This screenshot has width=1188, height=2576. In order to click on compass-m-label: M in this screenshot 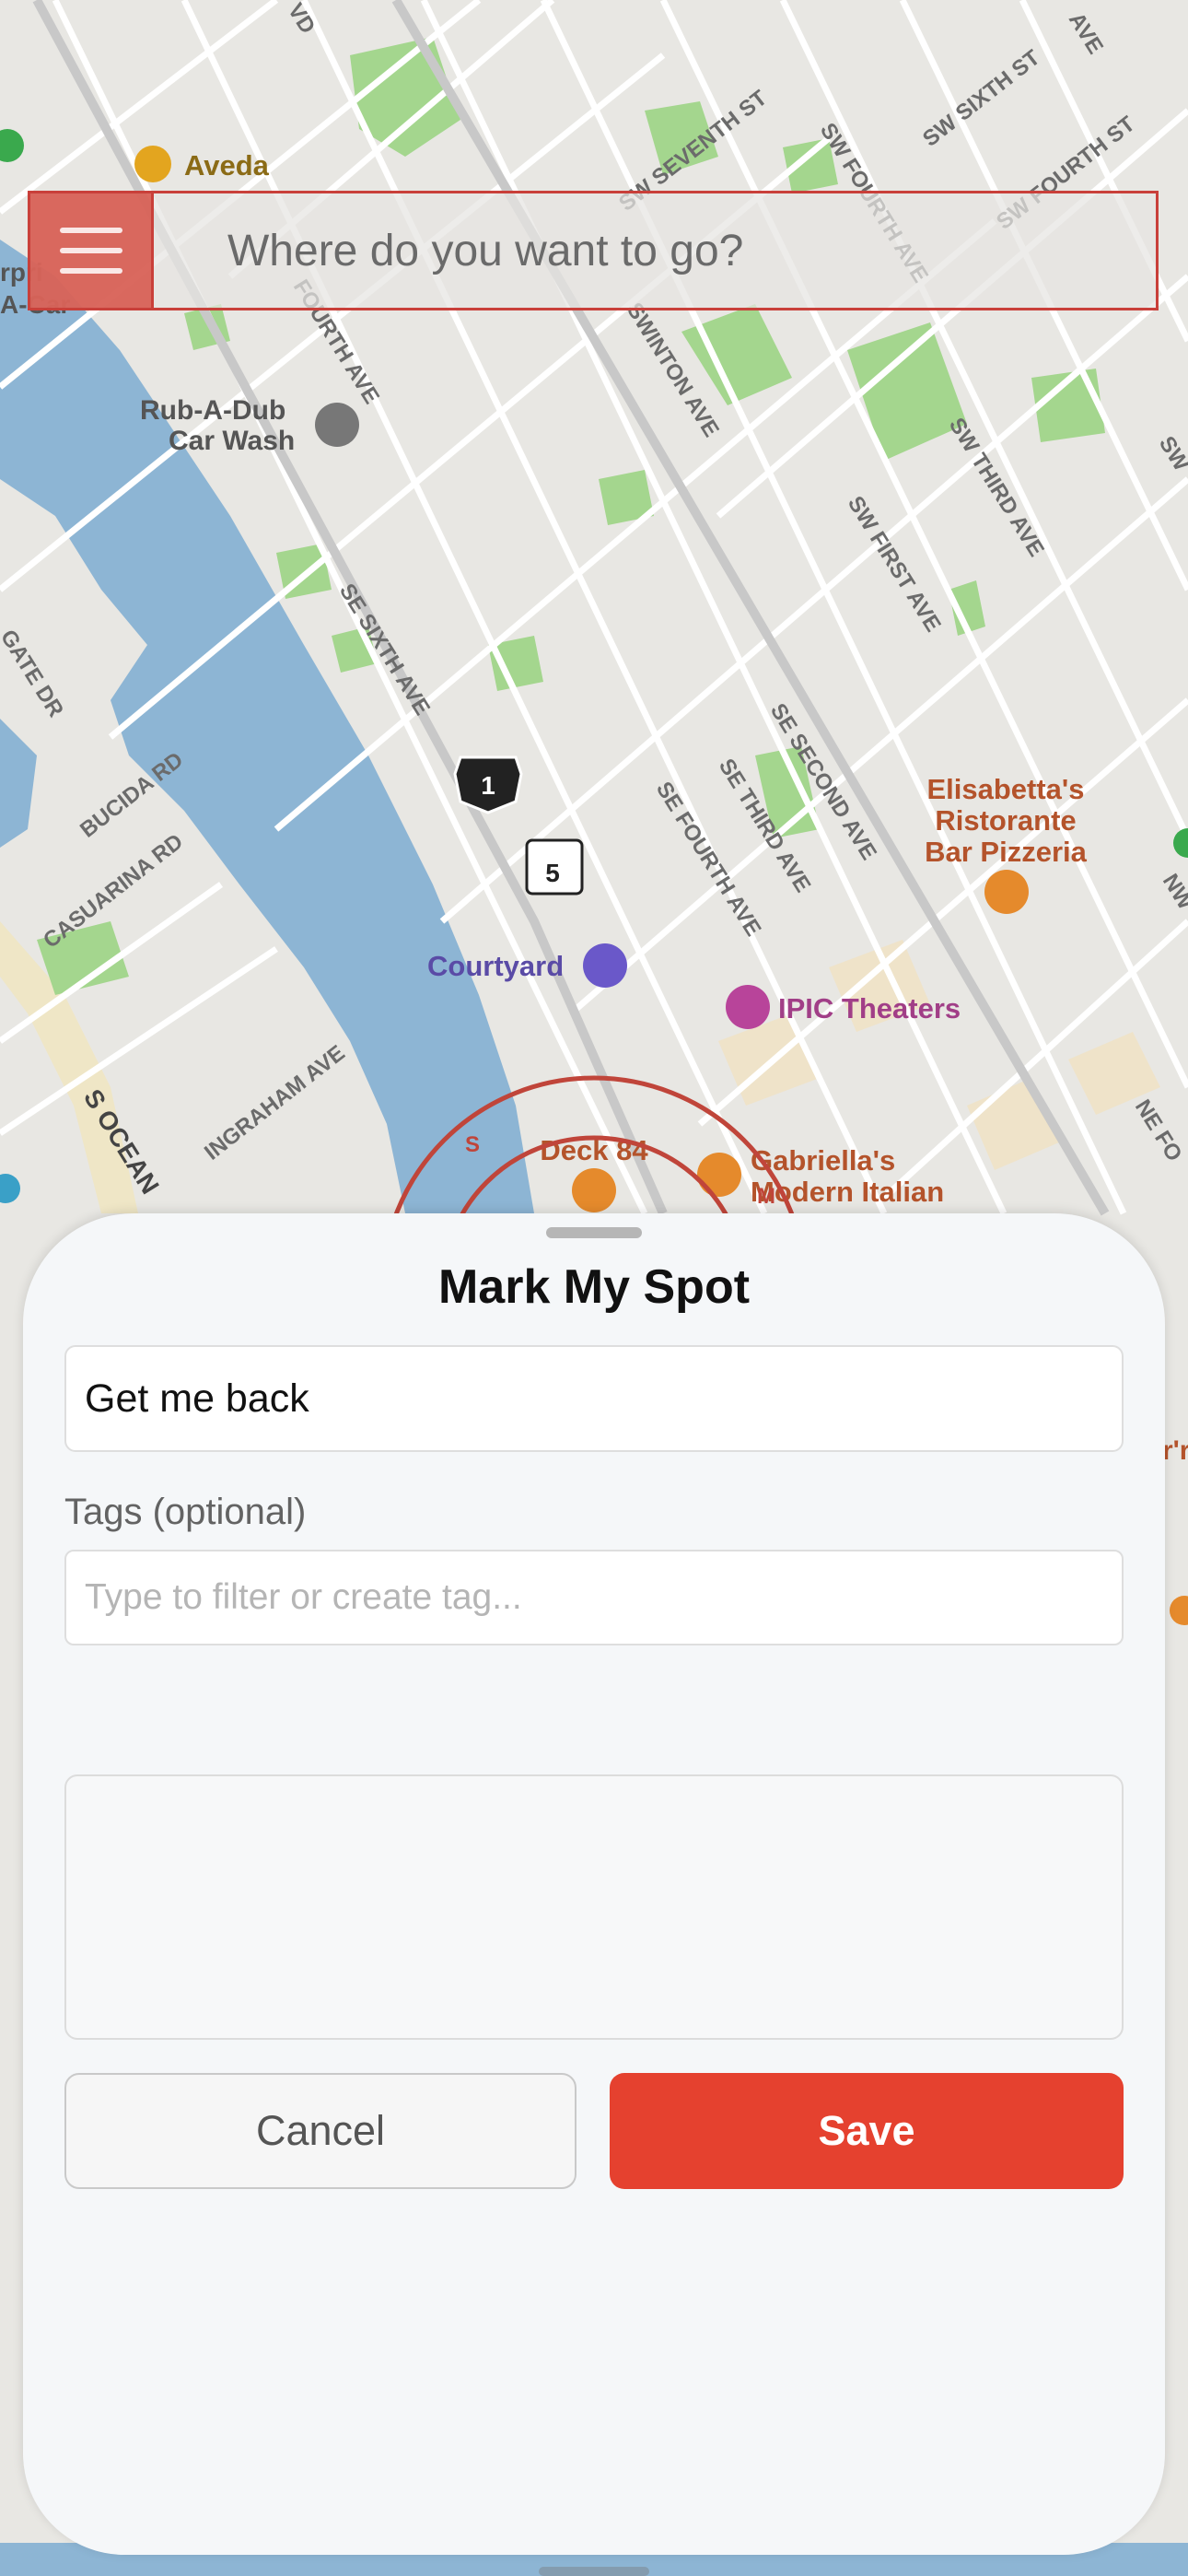, I will do `click(766, 1196)`.